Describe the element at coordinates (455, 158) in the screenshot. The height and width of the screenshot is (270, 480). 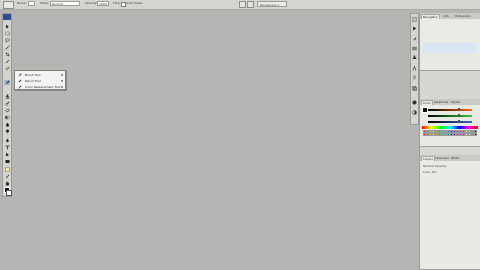
I see `tab-paths: Paths` at that location.